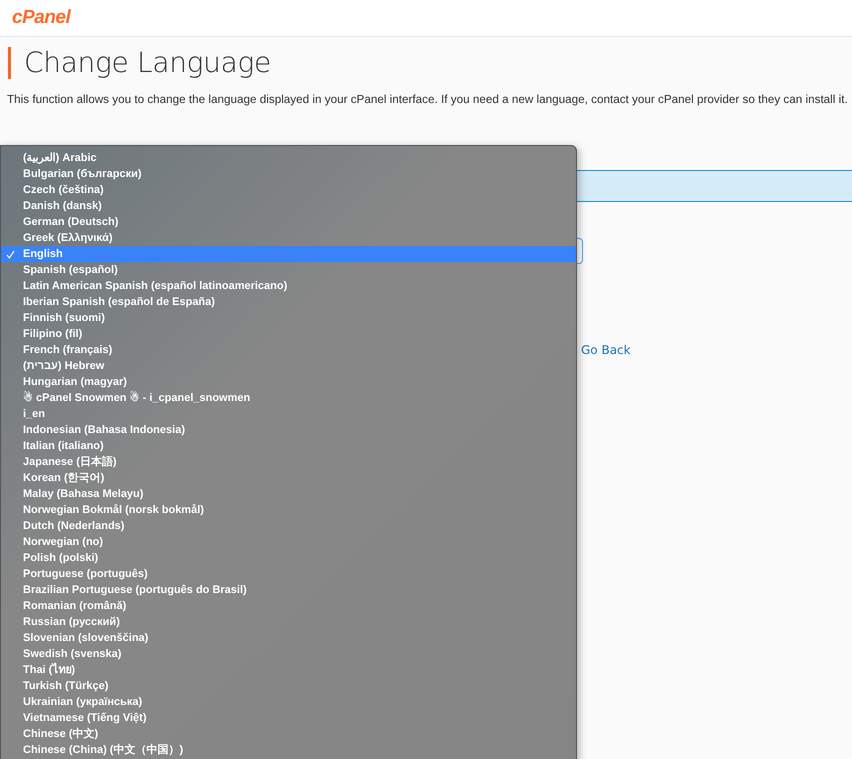 The image size is (852, 759). Describe the element at coordinates (288, 222) in the screenshot. I see `language-option: German (Deutsch)` at that location.